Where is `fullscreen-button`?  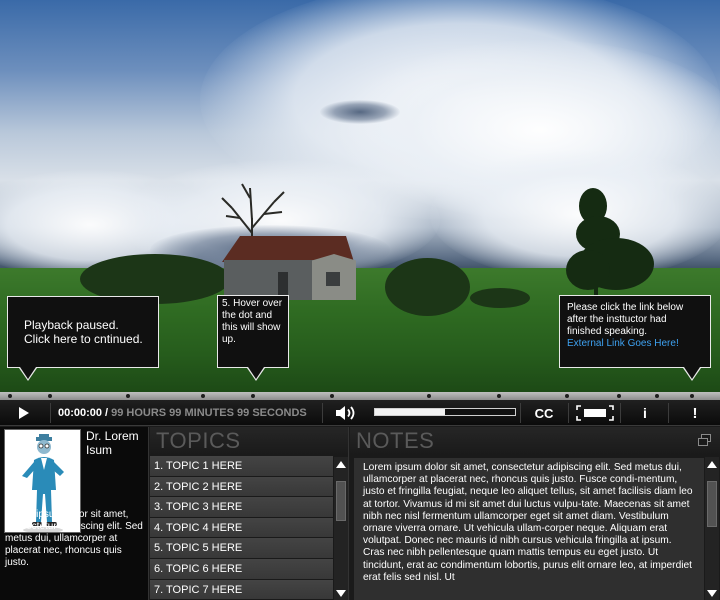 fullscreen-button is located at coordinates (595, 413).